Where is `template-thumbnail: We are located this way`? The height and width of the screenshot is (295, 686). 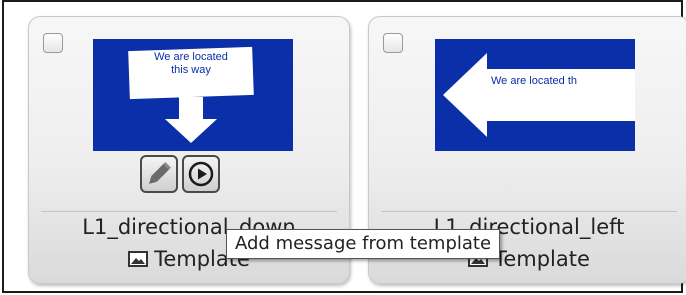
template-thumbnail: We are located this way is located at coordinates (193, 95).